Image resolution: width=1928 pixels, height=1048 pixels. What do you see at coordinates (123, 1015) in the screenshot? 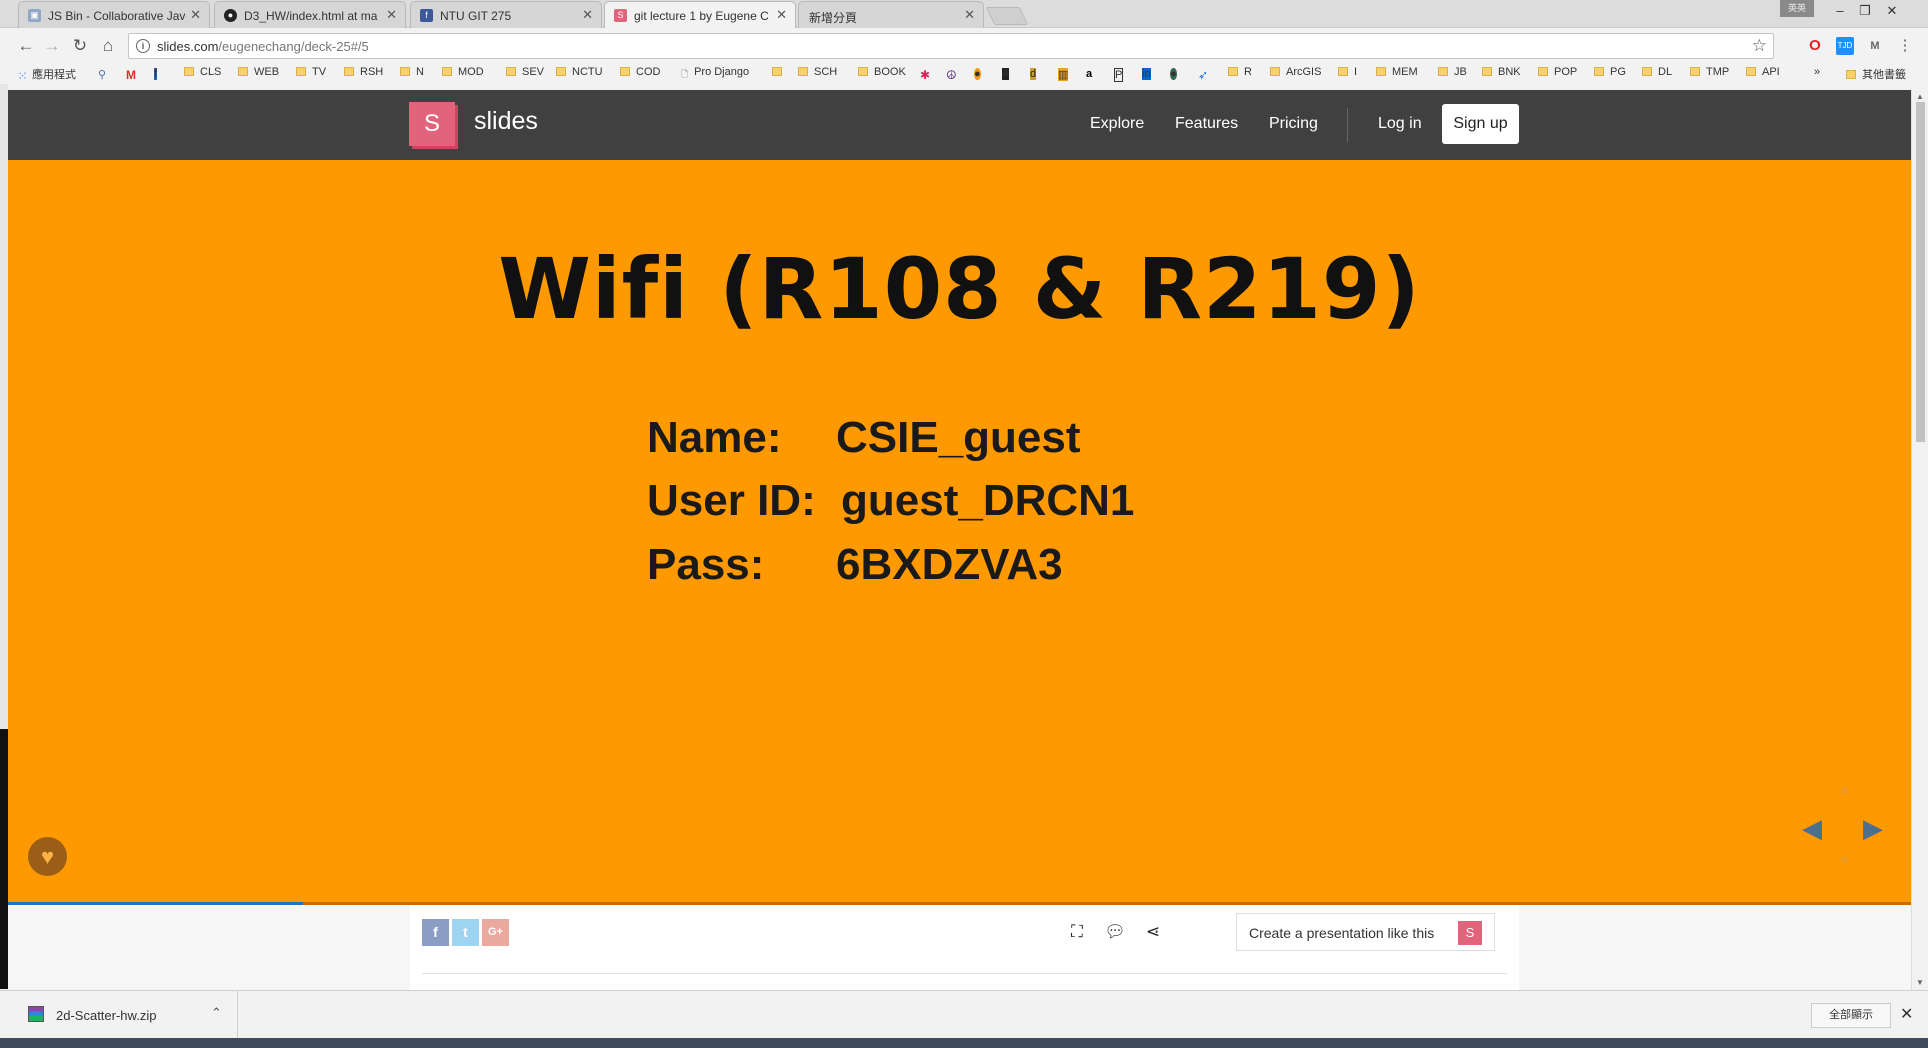
I see `download-item: 2d-Scatter-hw.zip ⌃` at bounding box center [123, 1015].